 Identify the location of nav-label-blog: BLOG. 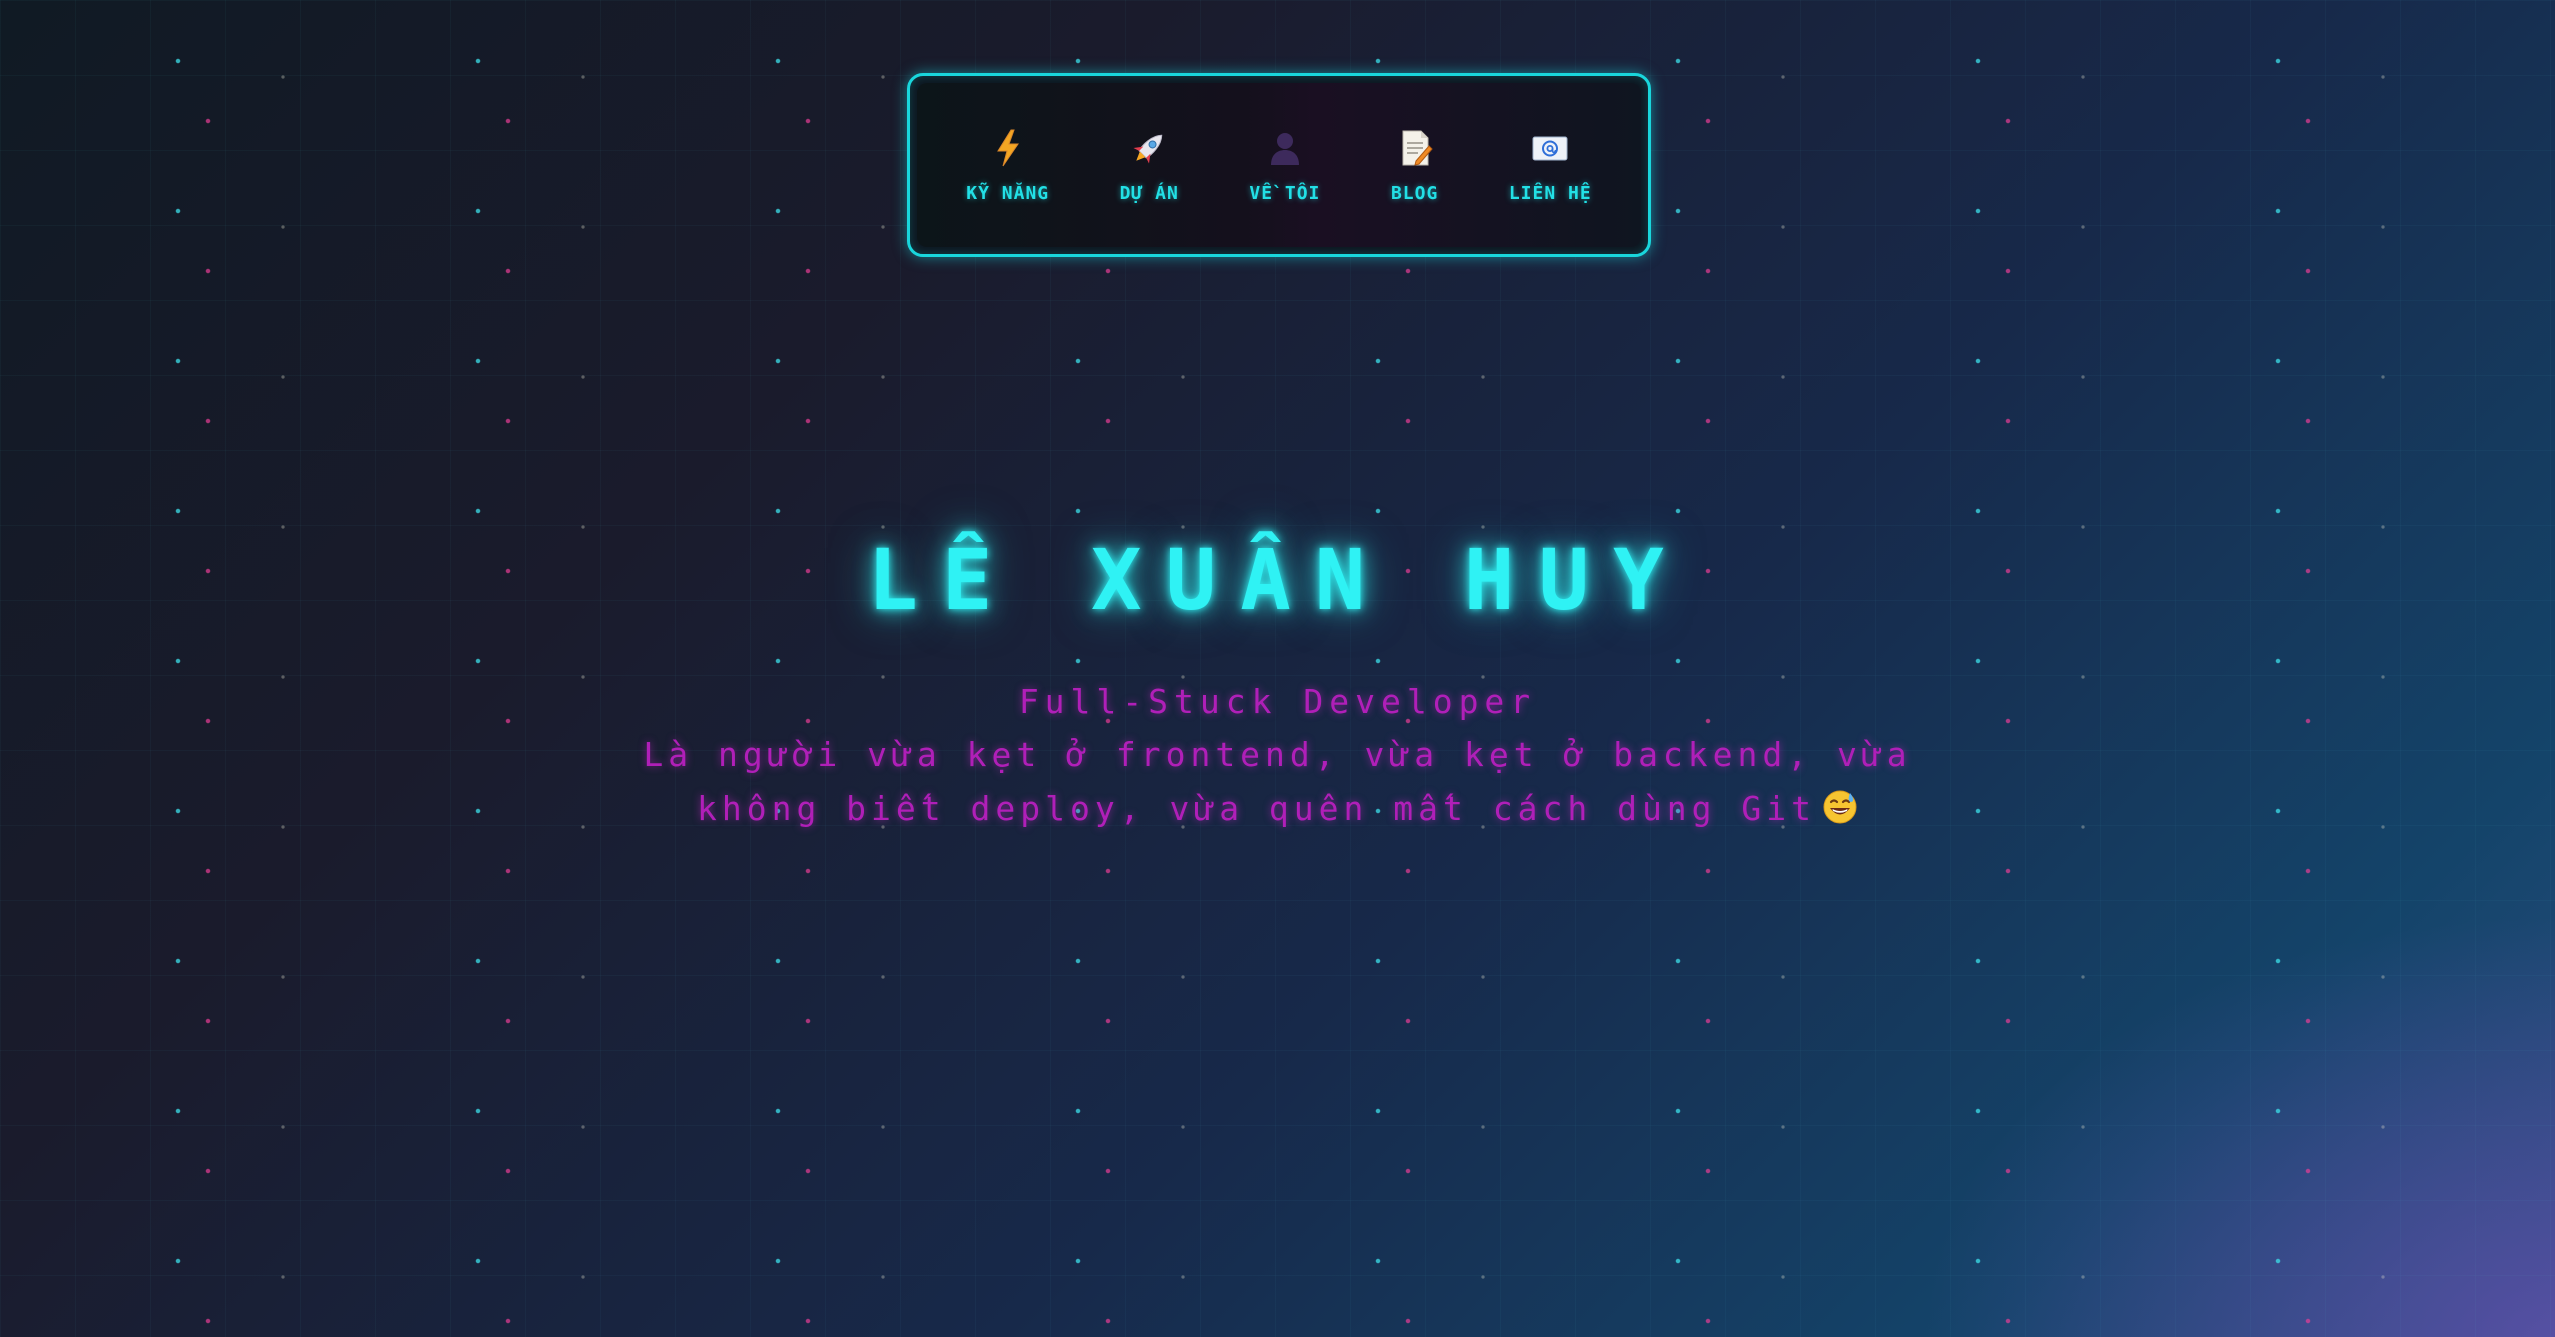
(1414, 193).